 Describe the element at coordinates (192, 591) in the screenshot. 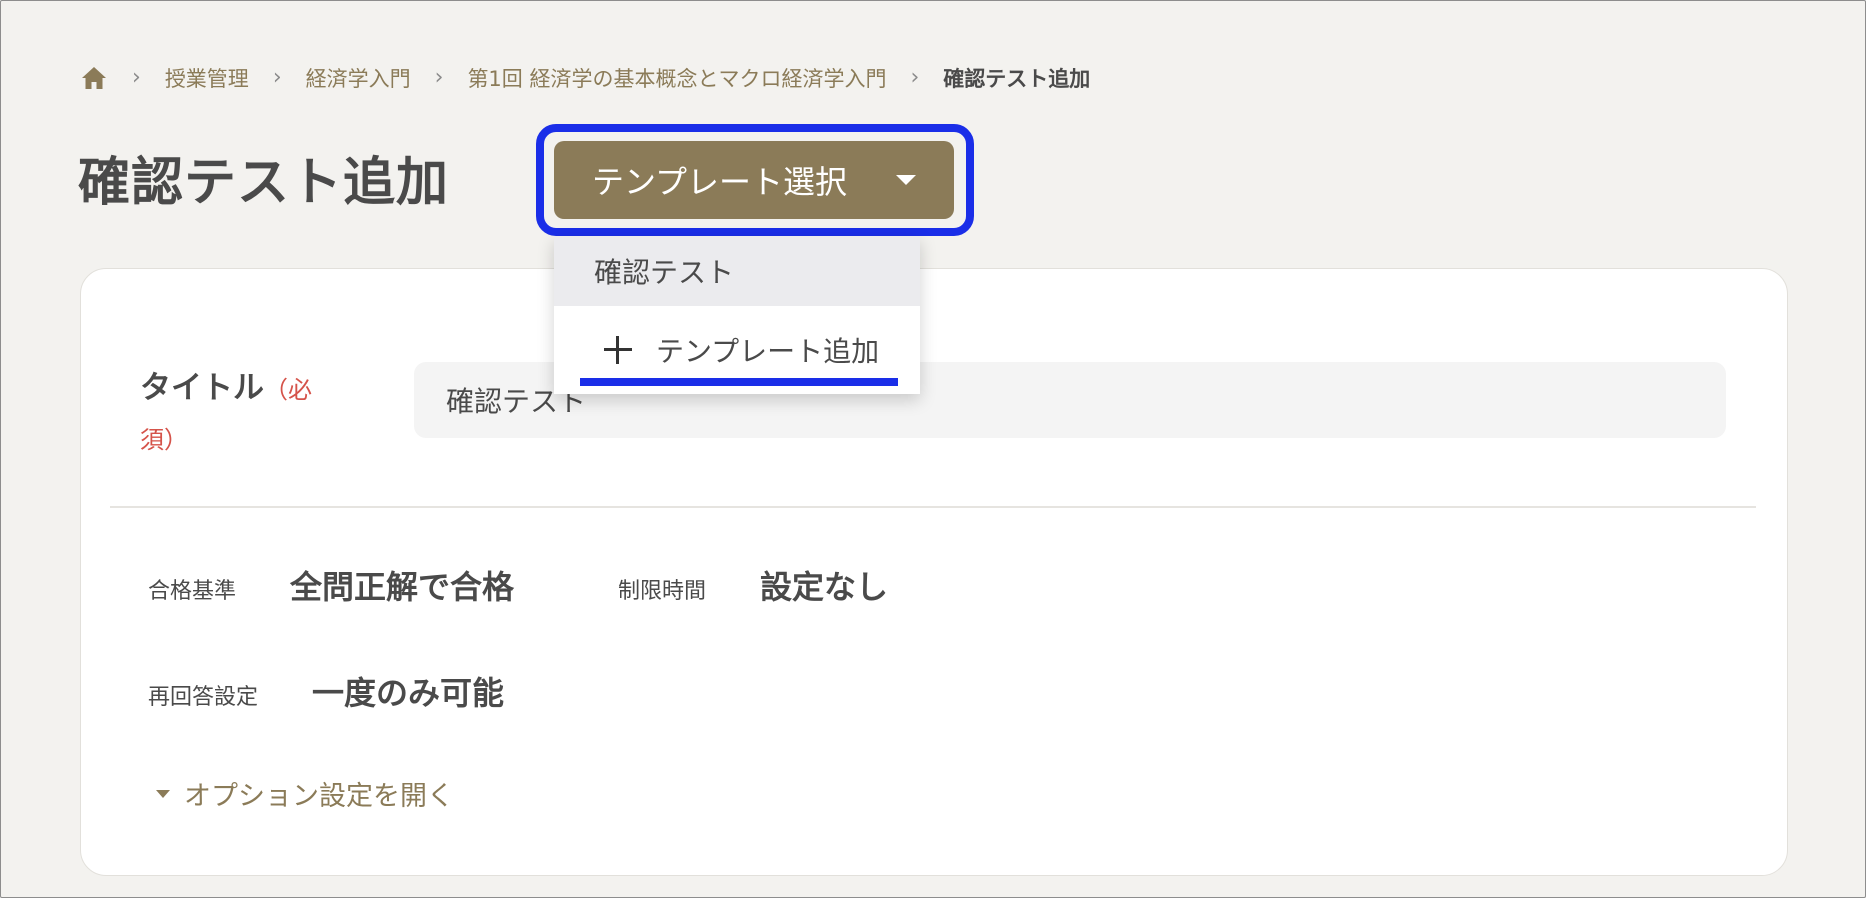

I see `pass-criteria-label: 合格基準` at that location.